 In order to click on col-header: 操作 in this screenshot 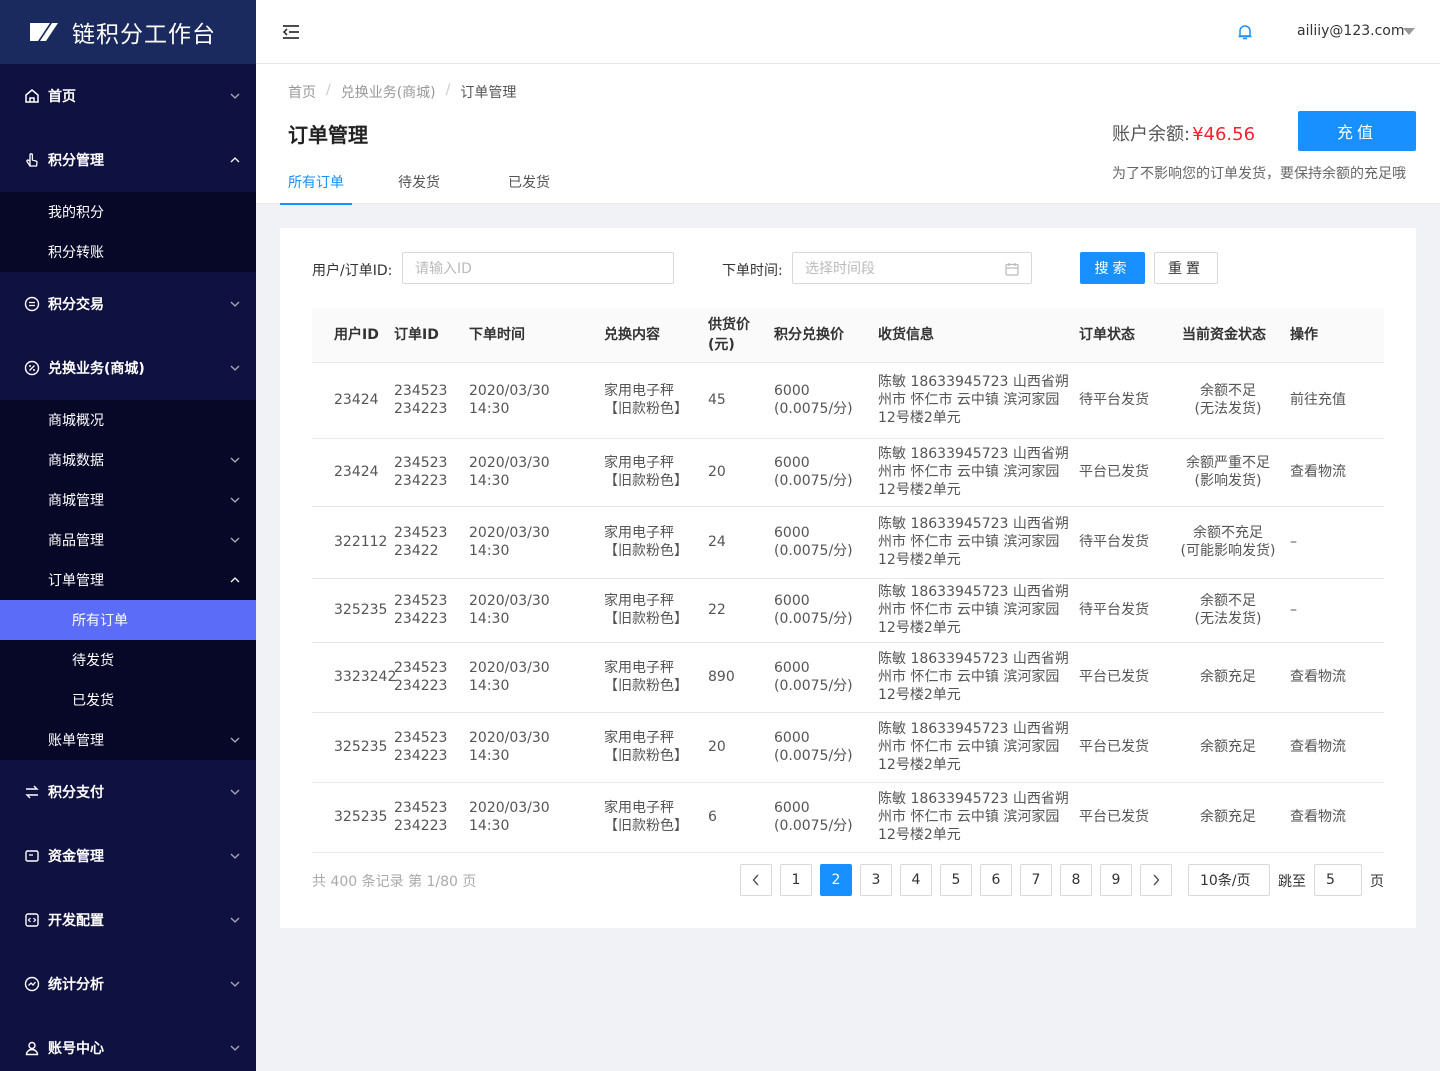, I will do `click(1333, 335)`.